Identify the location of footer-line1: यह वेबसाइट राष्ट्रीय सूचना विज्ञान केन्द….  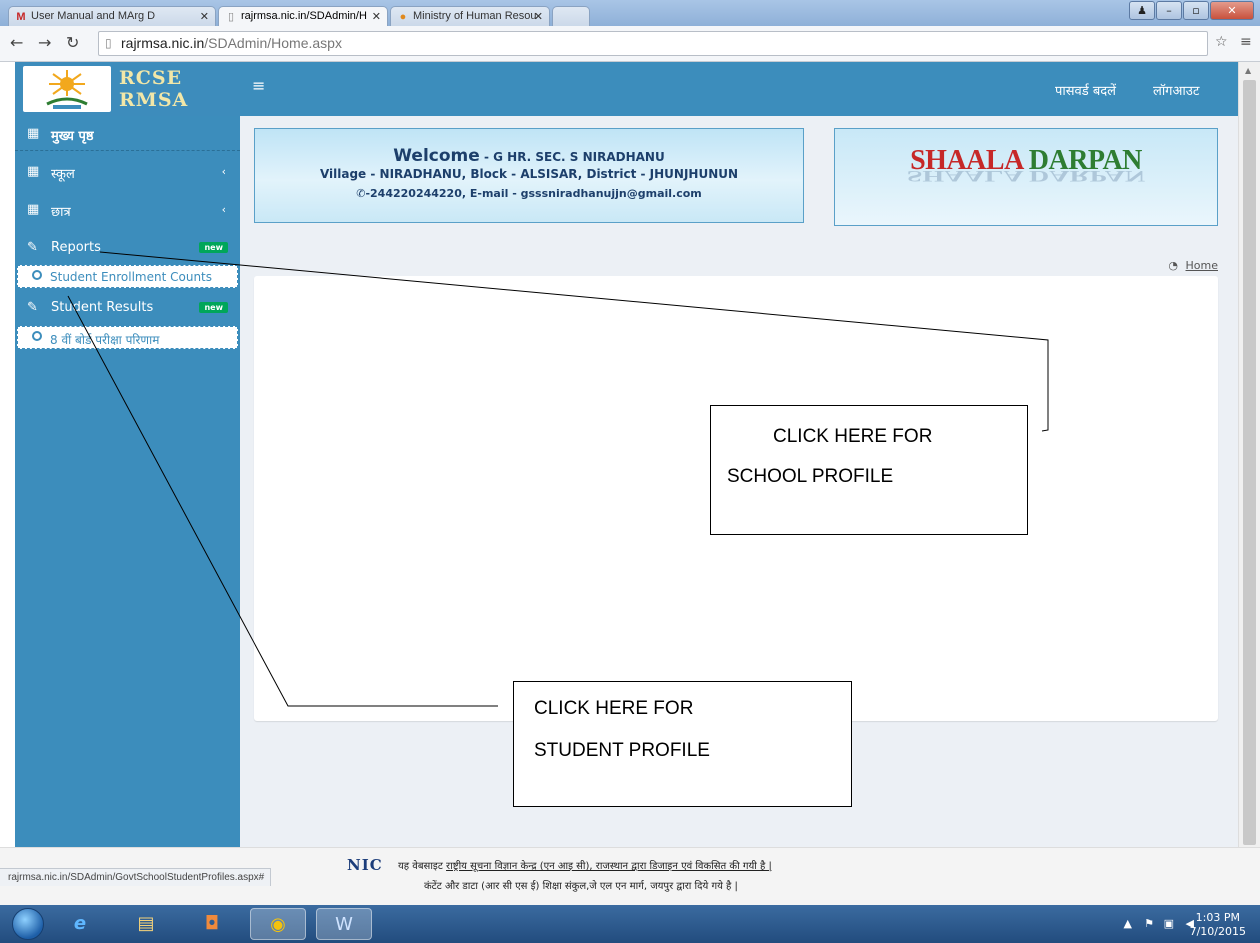
(585, 865).